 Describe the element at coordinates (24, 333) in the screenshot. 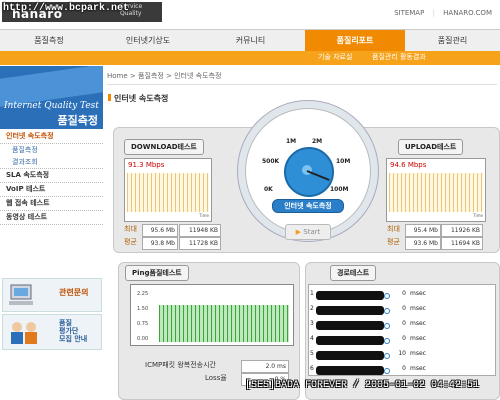

I see `people-icon` at that location.